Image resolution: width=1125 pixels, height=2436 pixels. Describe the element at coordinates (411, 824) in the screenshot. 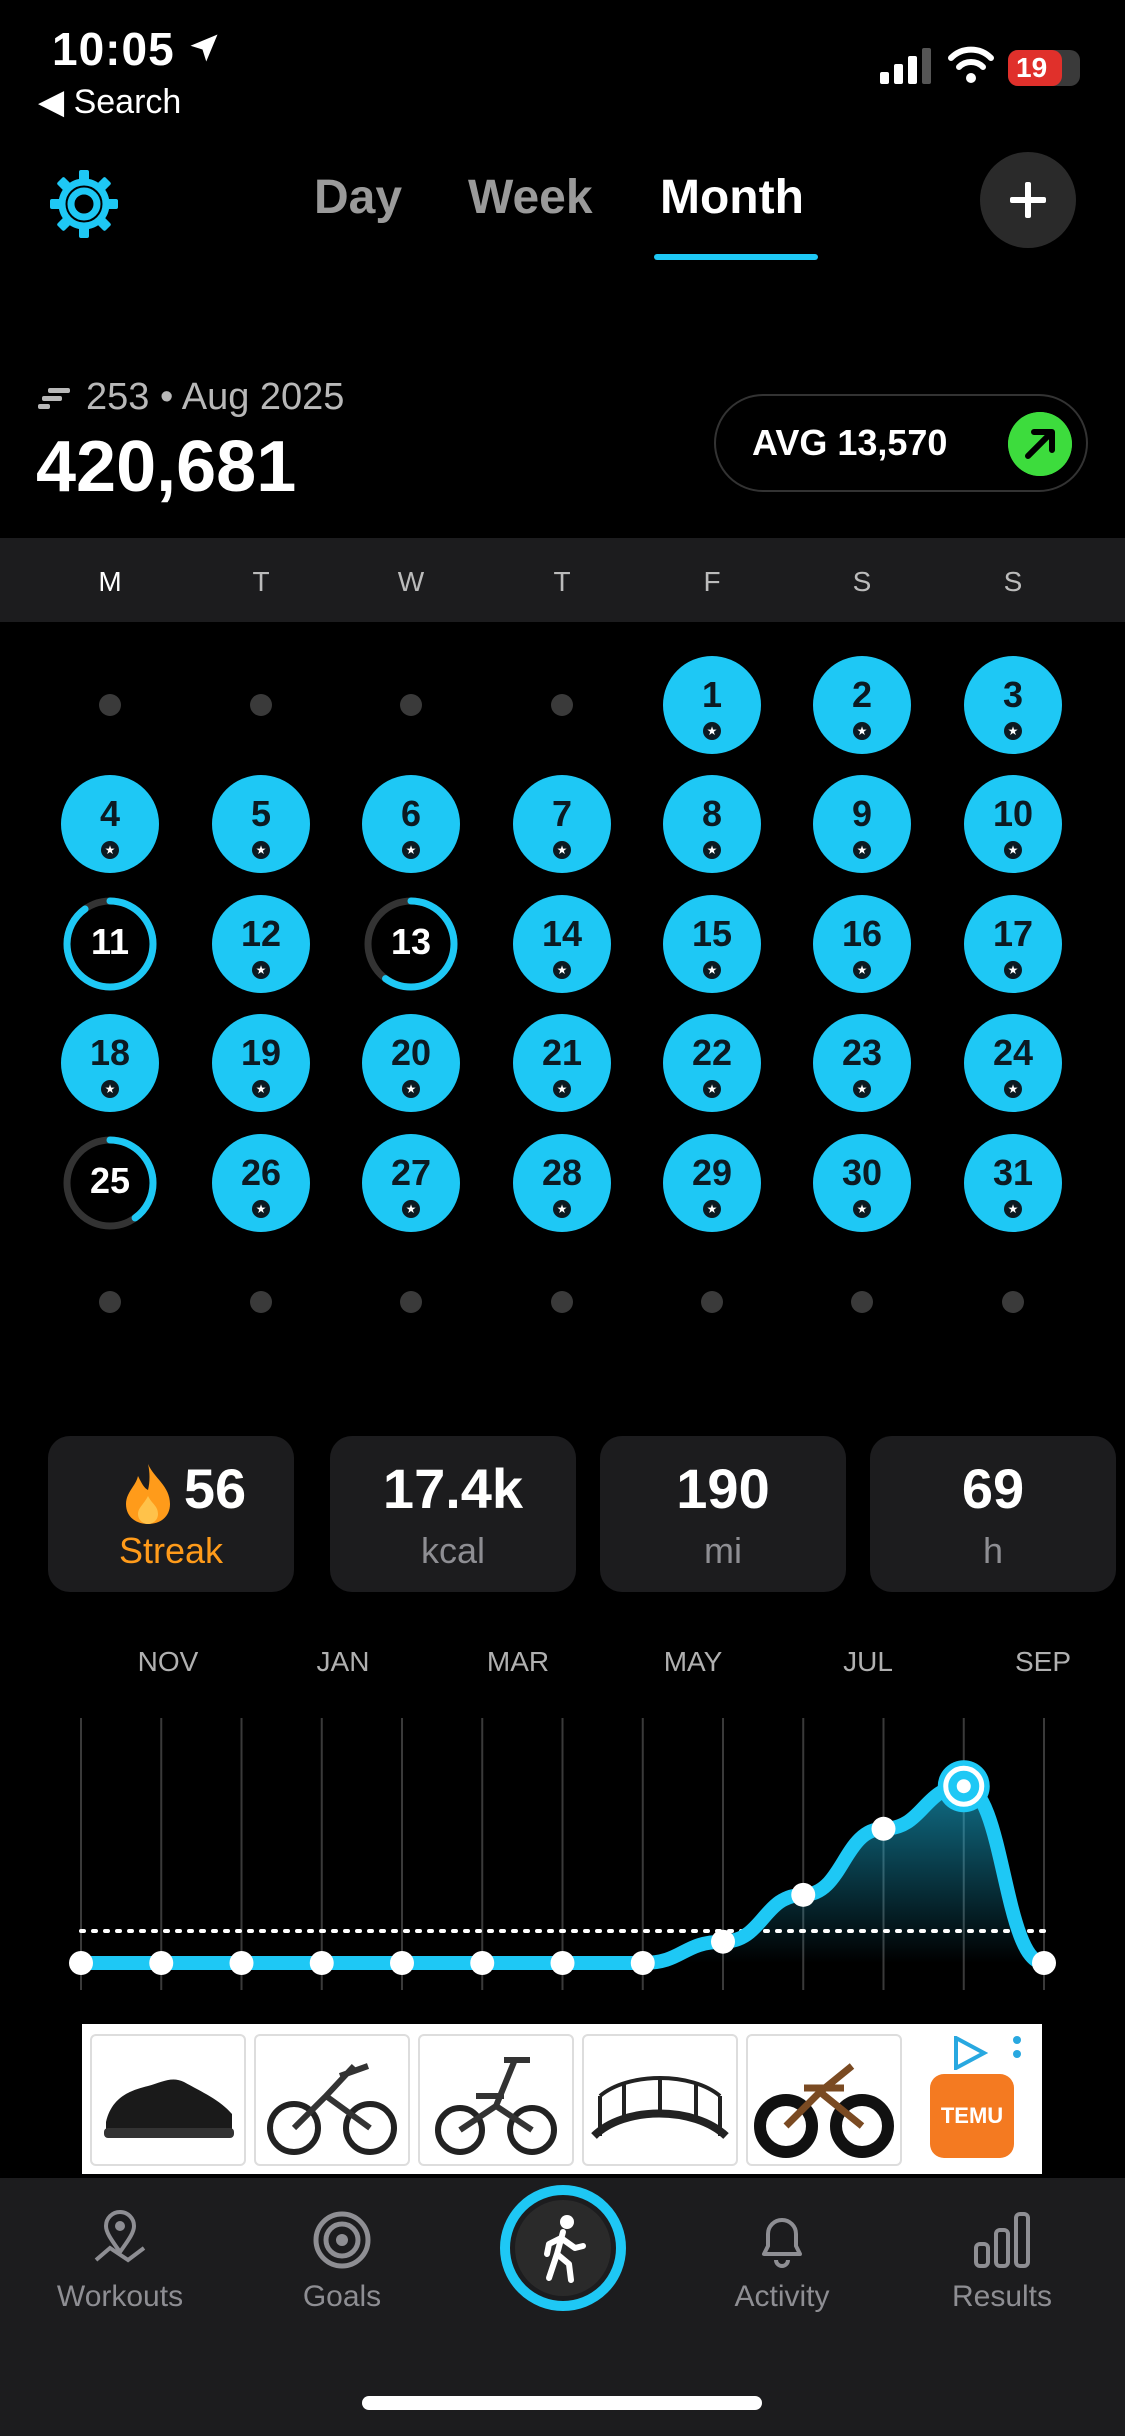

I see `calendar-day: 6 ★` at that location.